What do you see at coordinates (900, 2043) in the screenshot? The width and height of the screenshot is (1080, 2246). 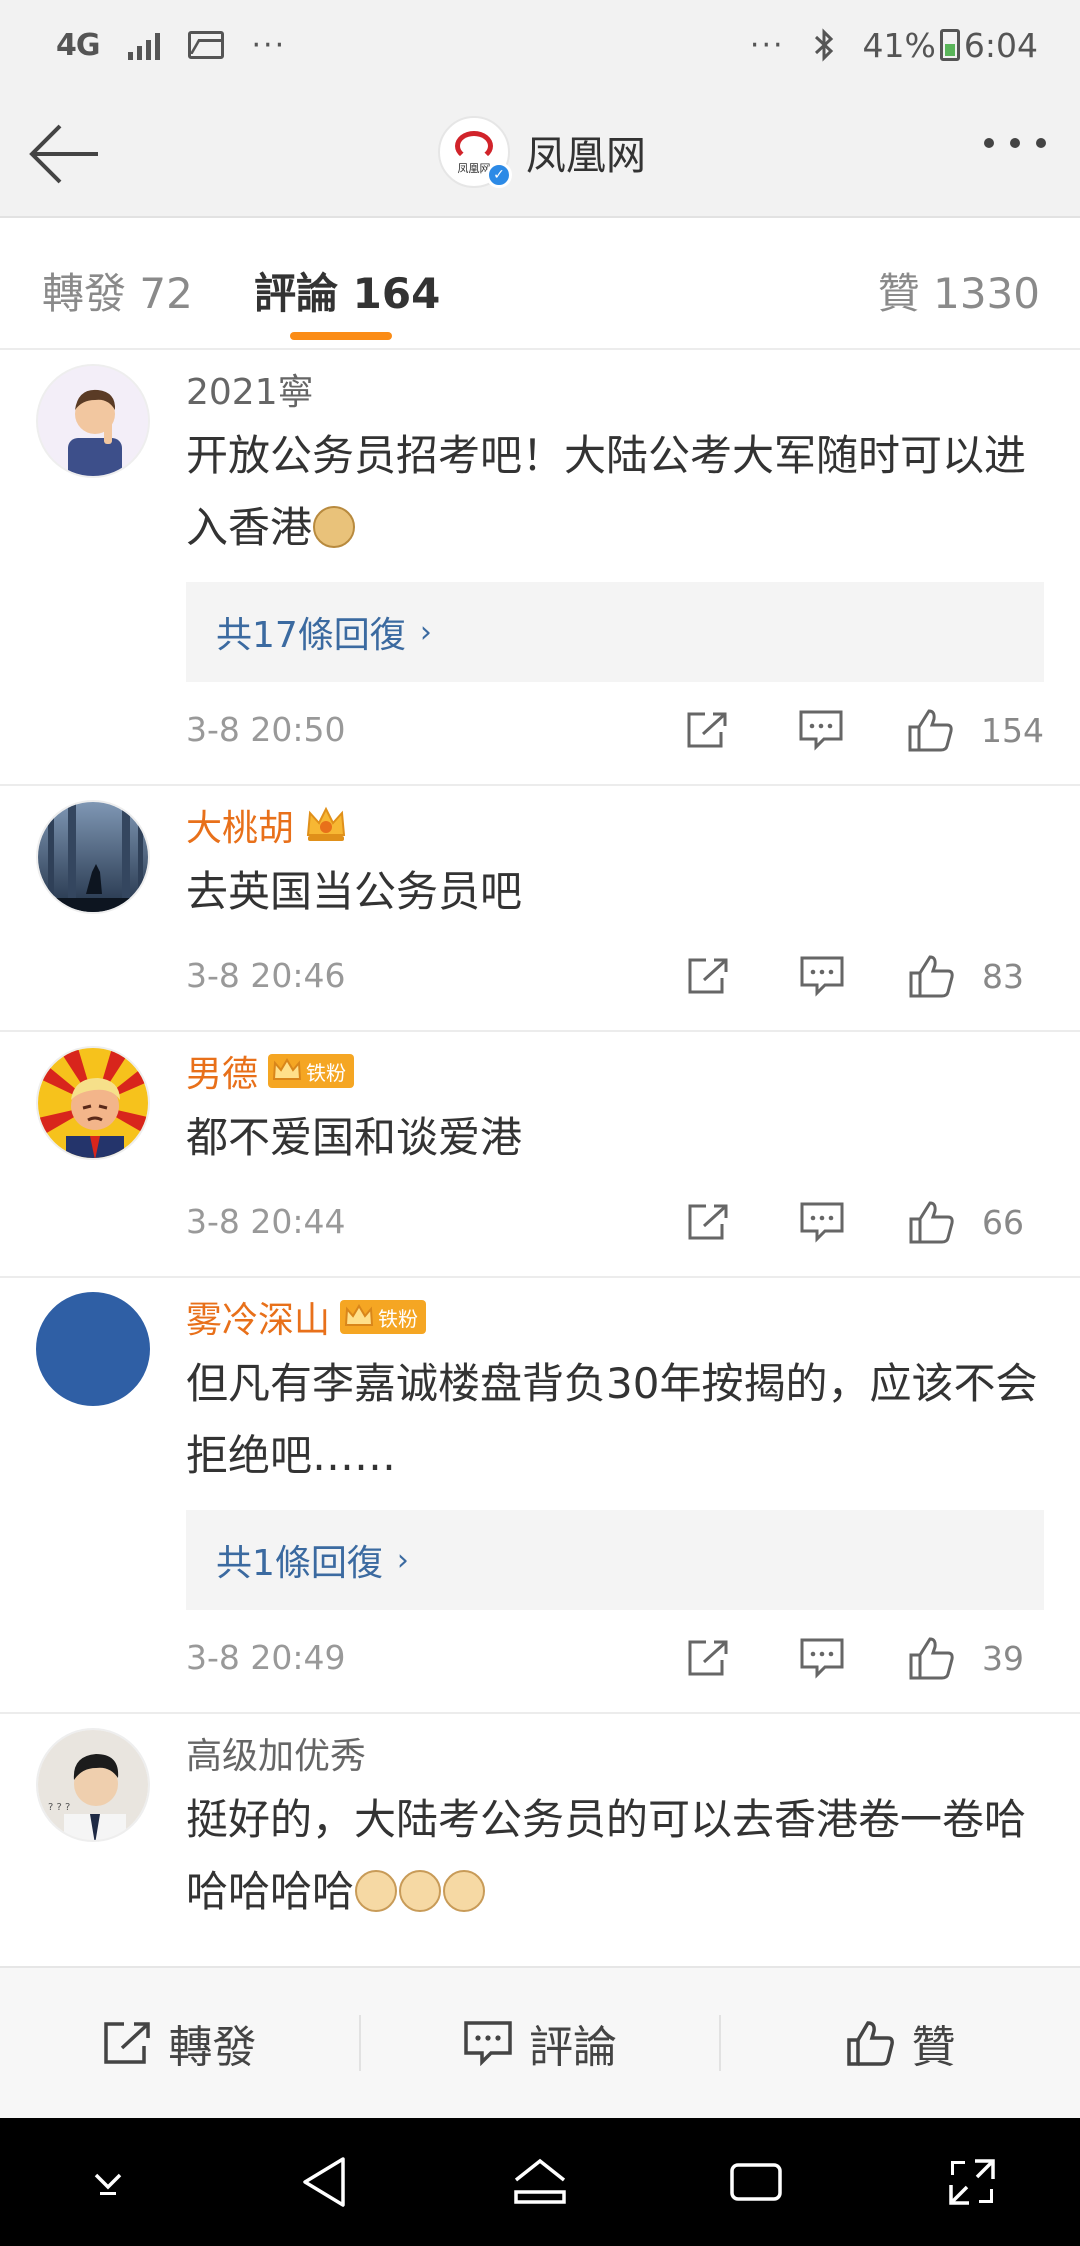 I see `like-button: 贊` at bounding box center [900, 2043].